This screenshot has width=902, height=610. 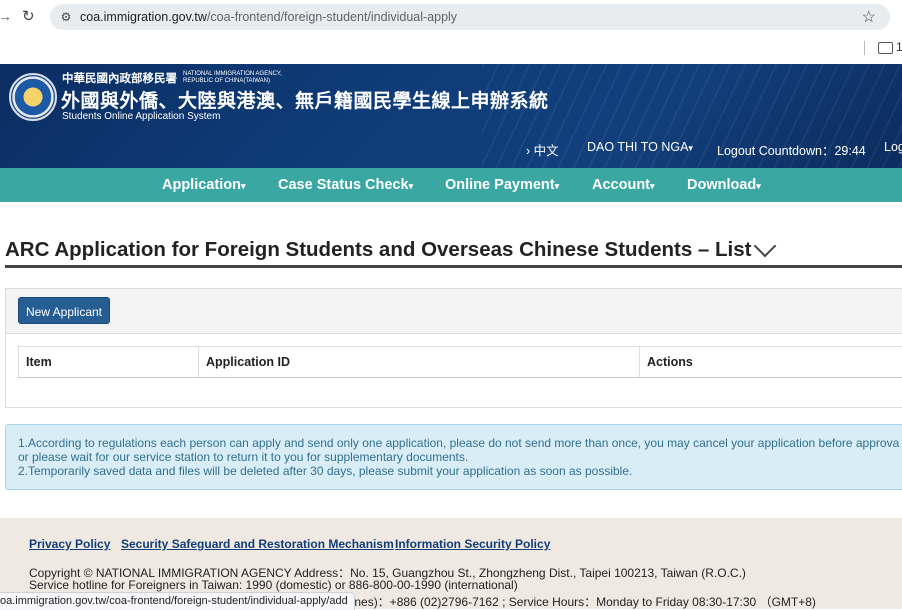 I want to click on menu-account: Account▾, so click(x=623, y=185).